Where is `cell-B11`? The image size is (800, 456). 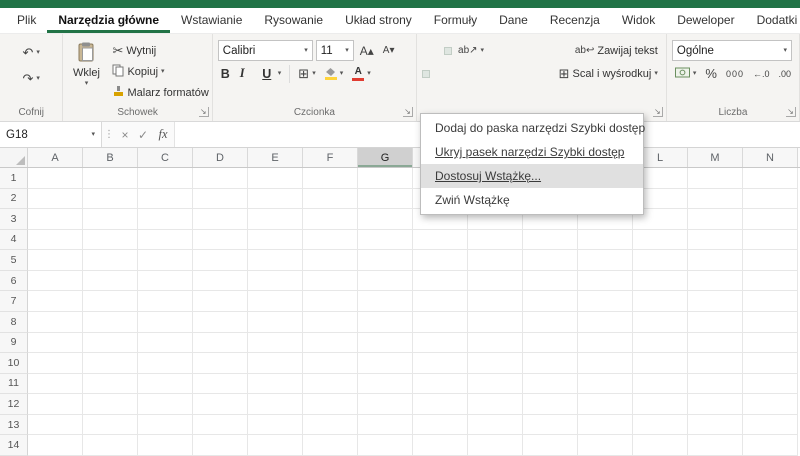 cell-B11 is located at coordinates (110, 384).